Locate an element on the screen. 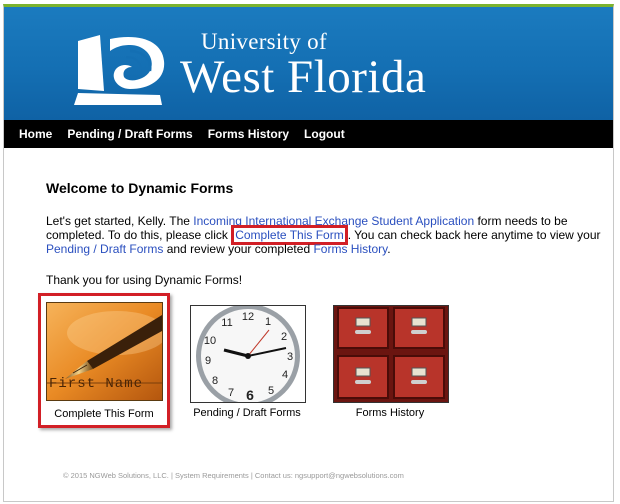  svg-text: 12 is located at coordinates (248, 317).